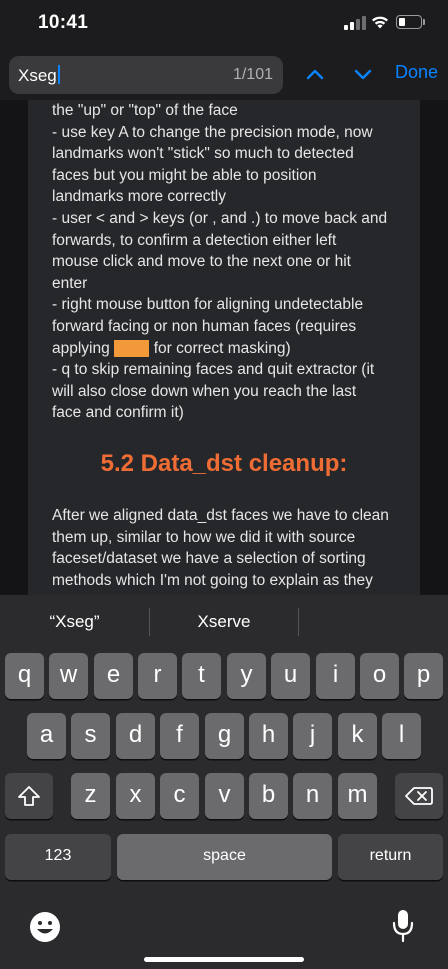 The width and height of the screenshot is (448, 969). Describe the element at coordinates (63, 22) in the screenshot. I see `status-time: 10:41` at that location.